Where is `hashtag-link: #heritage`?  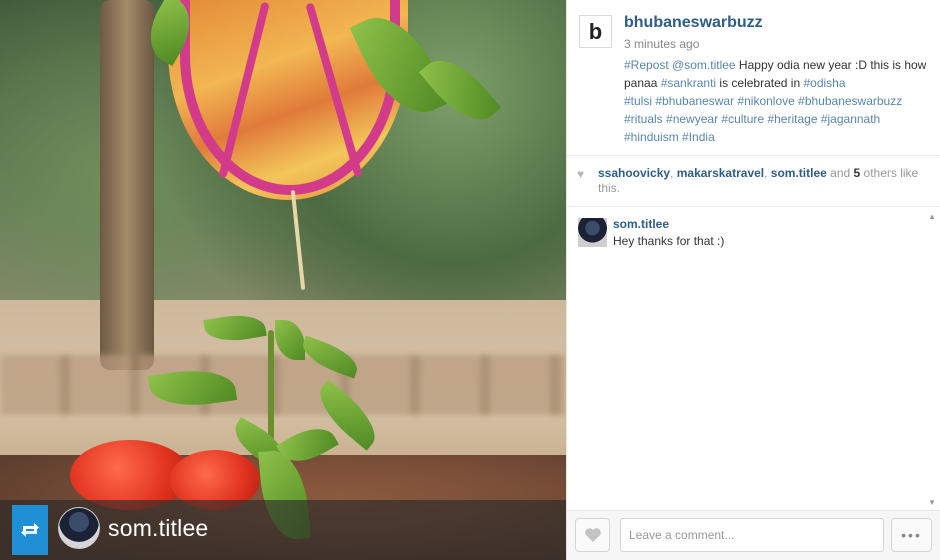 hashtag-link: #heritage is located at coordinates (792, 119).